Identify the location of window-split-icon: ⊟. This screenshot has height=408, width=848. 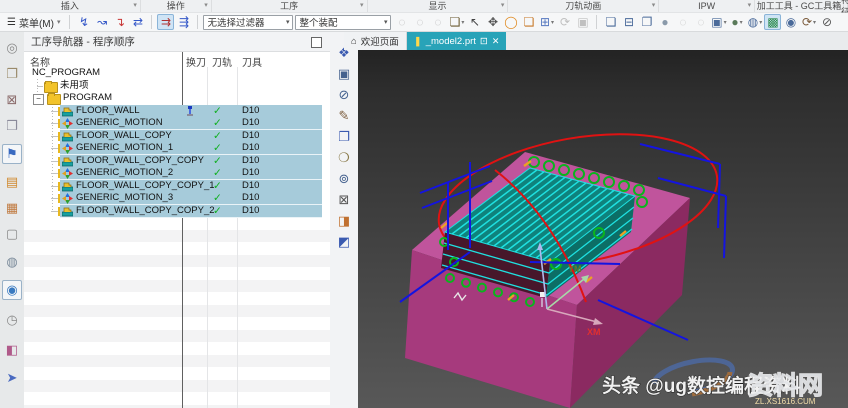
(628, 22).